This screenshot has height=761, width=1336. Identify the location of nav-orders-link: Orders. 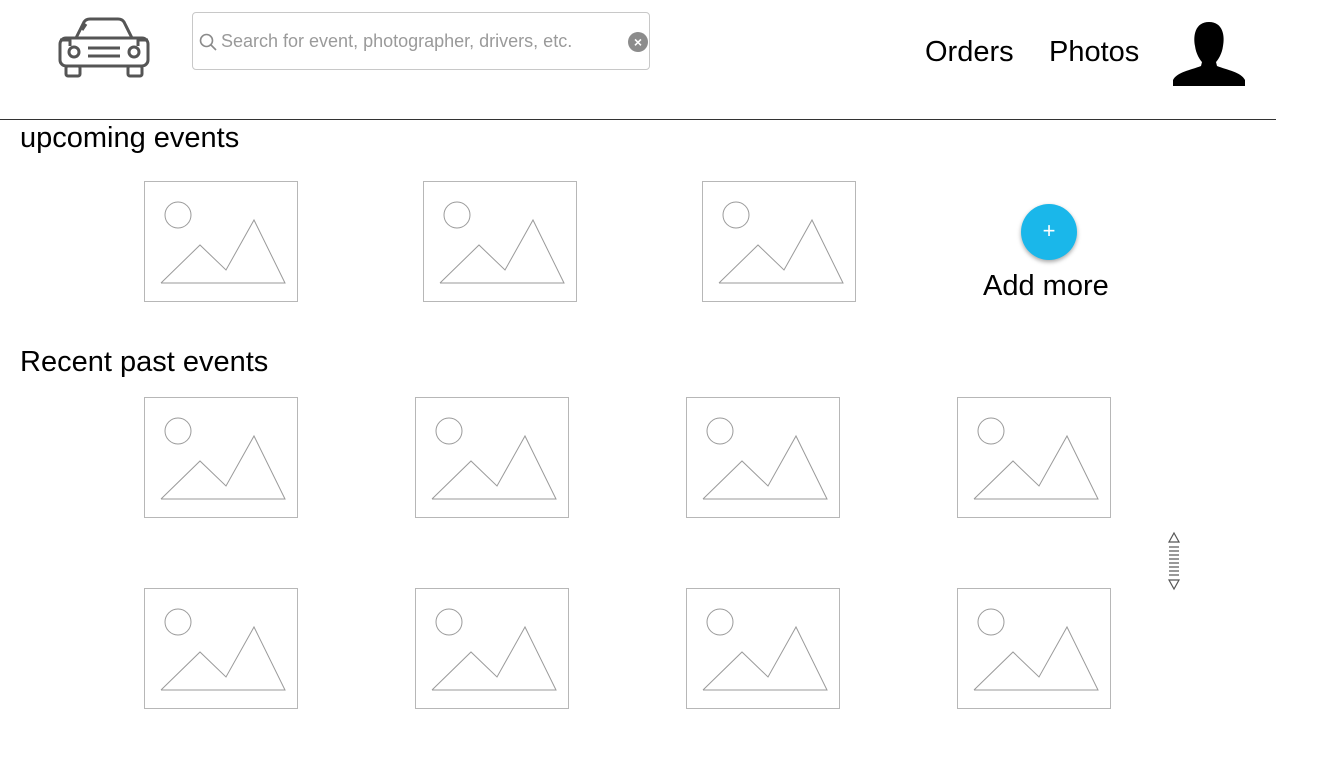
(969, 52).